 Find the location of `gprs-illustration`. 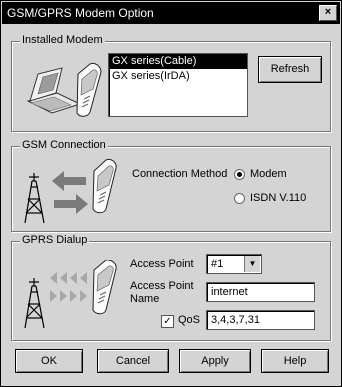

gprs-illustration is located at coordinates (70, 294).